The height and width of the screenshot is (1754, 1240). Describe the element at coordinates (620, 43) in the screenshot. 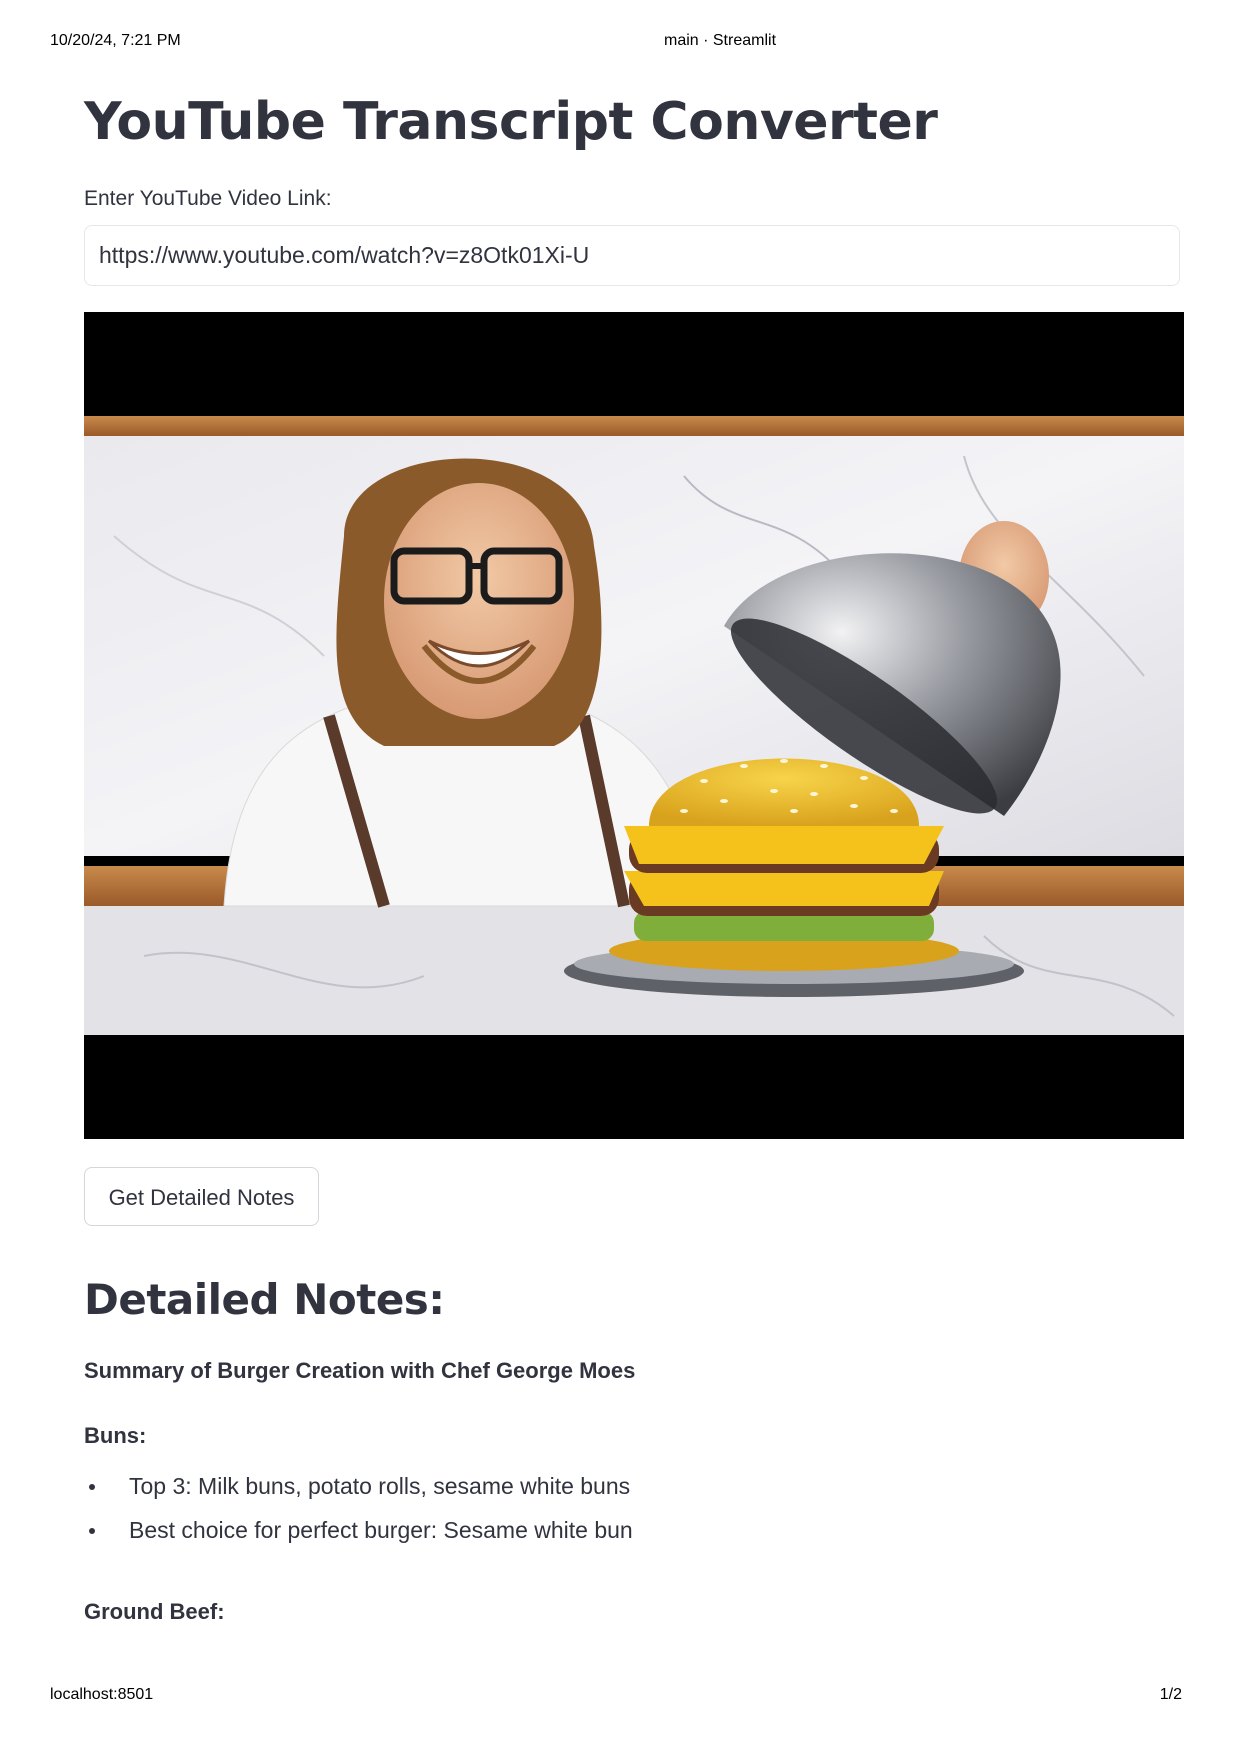

I see `print-header: 10/20/24, 7:21 PM main · Streamlit` at that location.